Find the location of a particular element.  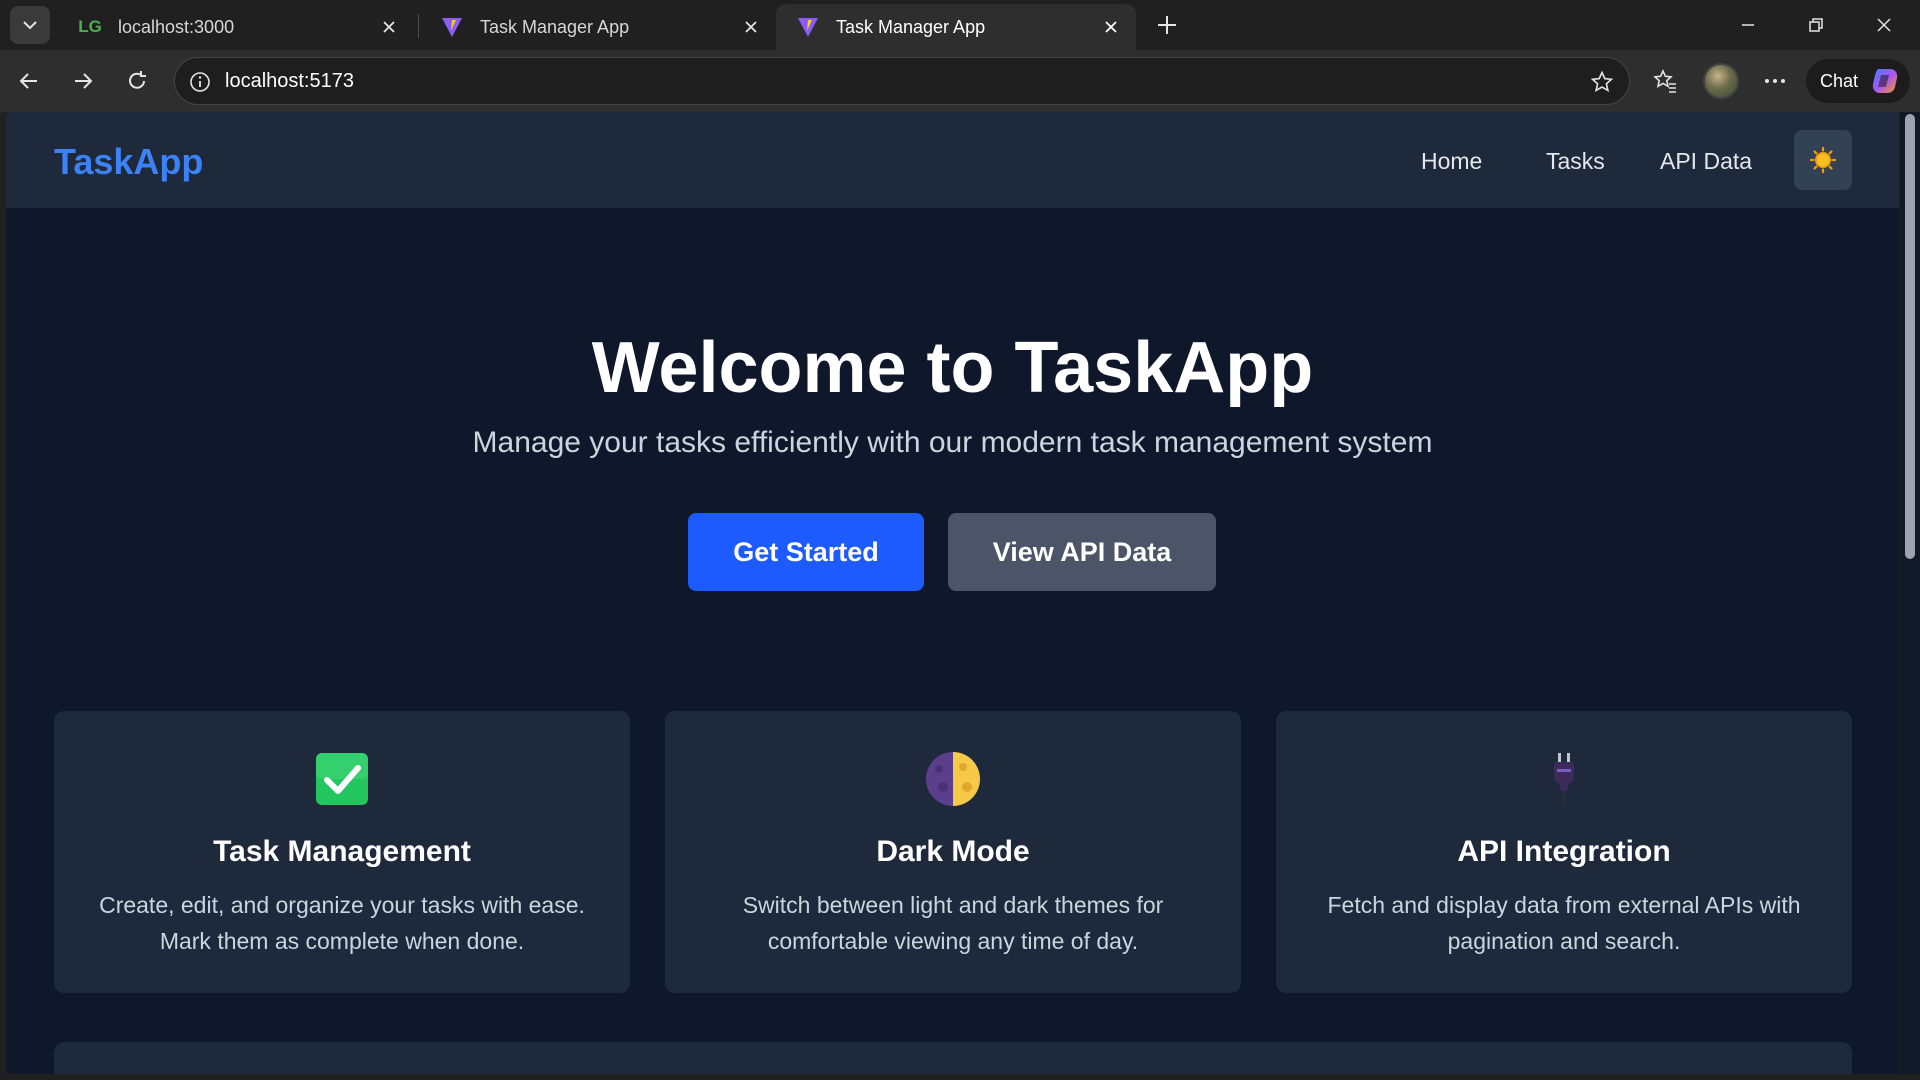

chat-label: Chat is located at coordinates (1839, 80).